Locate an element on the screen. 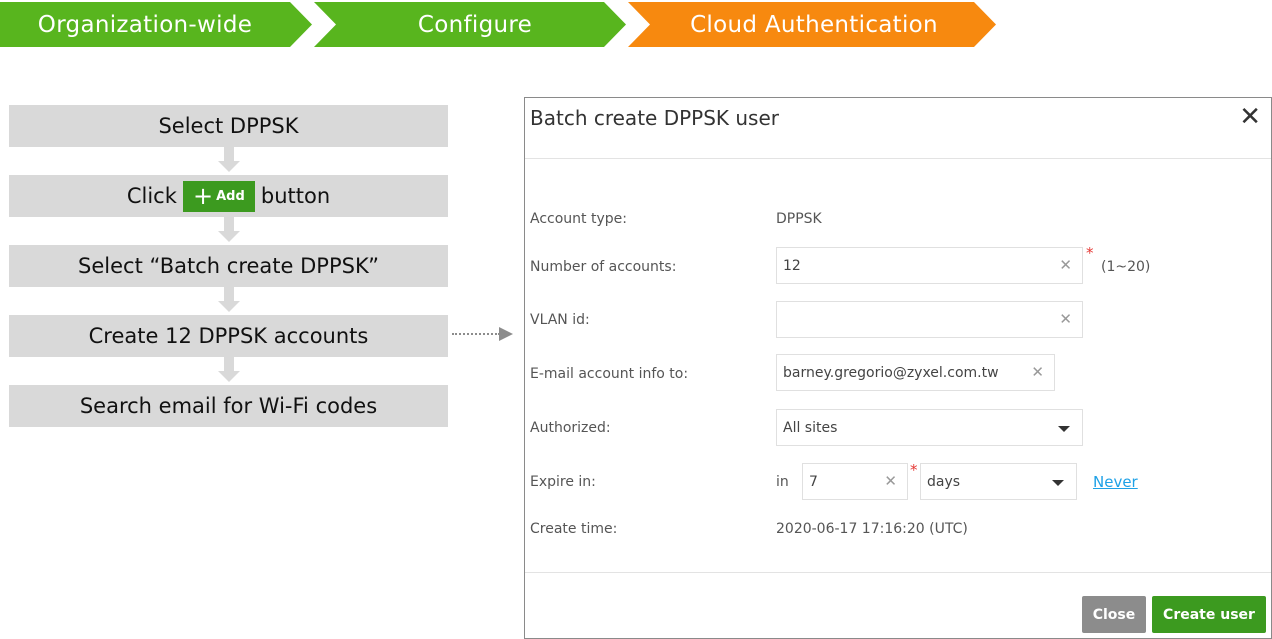 The width and height of the screenshot is (1272, 639). number-range-hint: (1~20) is located at coordinates (1126, 267).